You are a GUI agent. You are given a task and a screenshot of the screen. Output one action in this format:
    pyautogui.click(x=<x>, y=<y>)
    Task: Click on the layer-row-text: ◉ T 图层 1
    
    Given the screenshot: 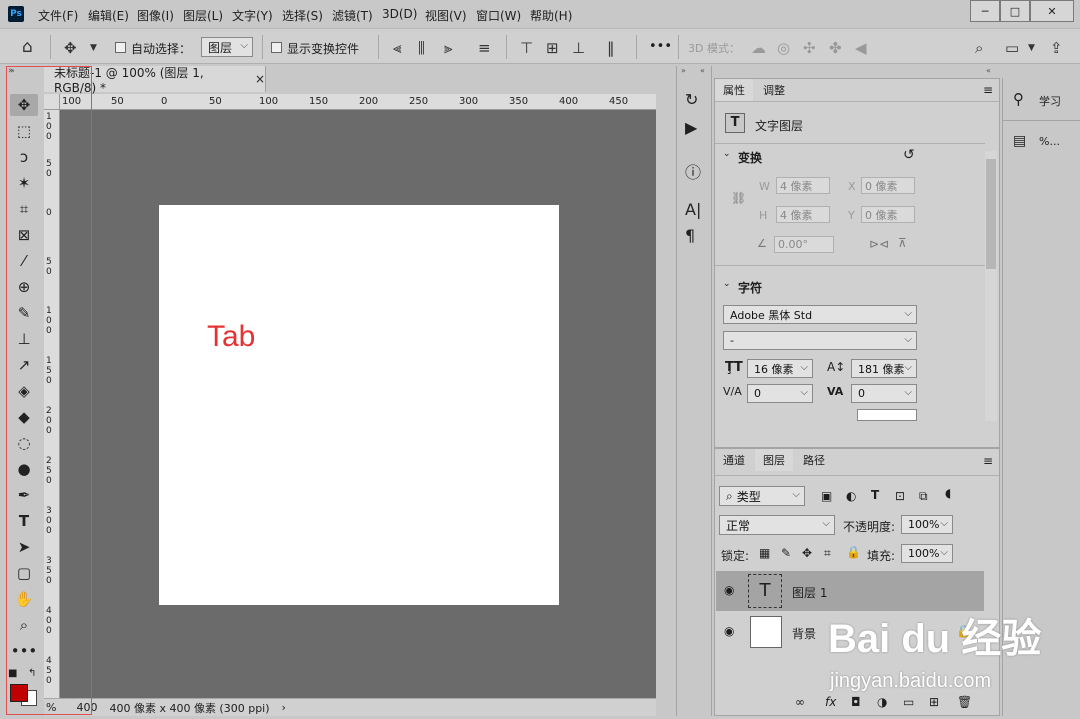 What is the action you would take?
    pyautogui.click(x=850, y=591)
    